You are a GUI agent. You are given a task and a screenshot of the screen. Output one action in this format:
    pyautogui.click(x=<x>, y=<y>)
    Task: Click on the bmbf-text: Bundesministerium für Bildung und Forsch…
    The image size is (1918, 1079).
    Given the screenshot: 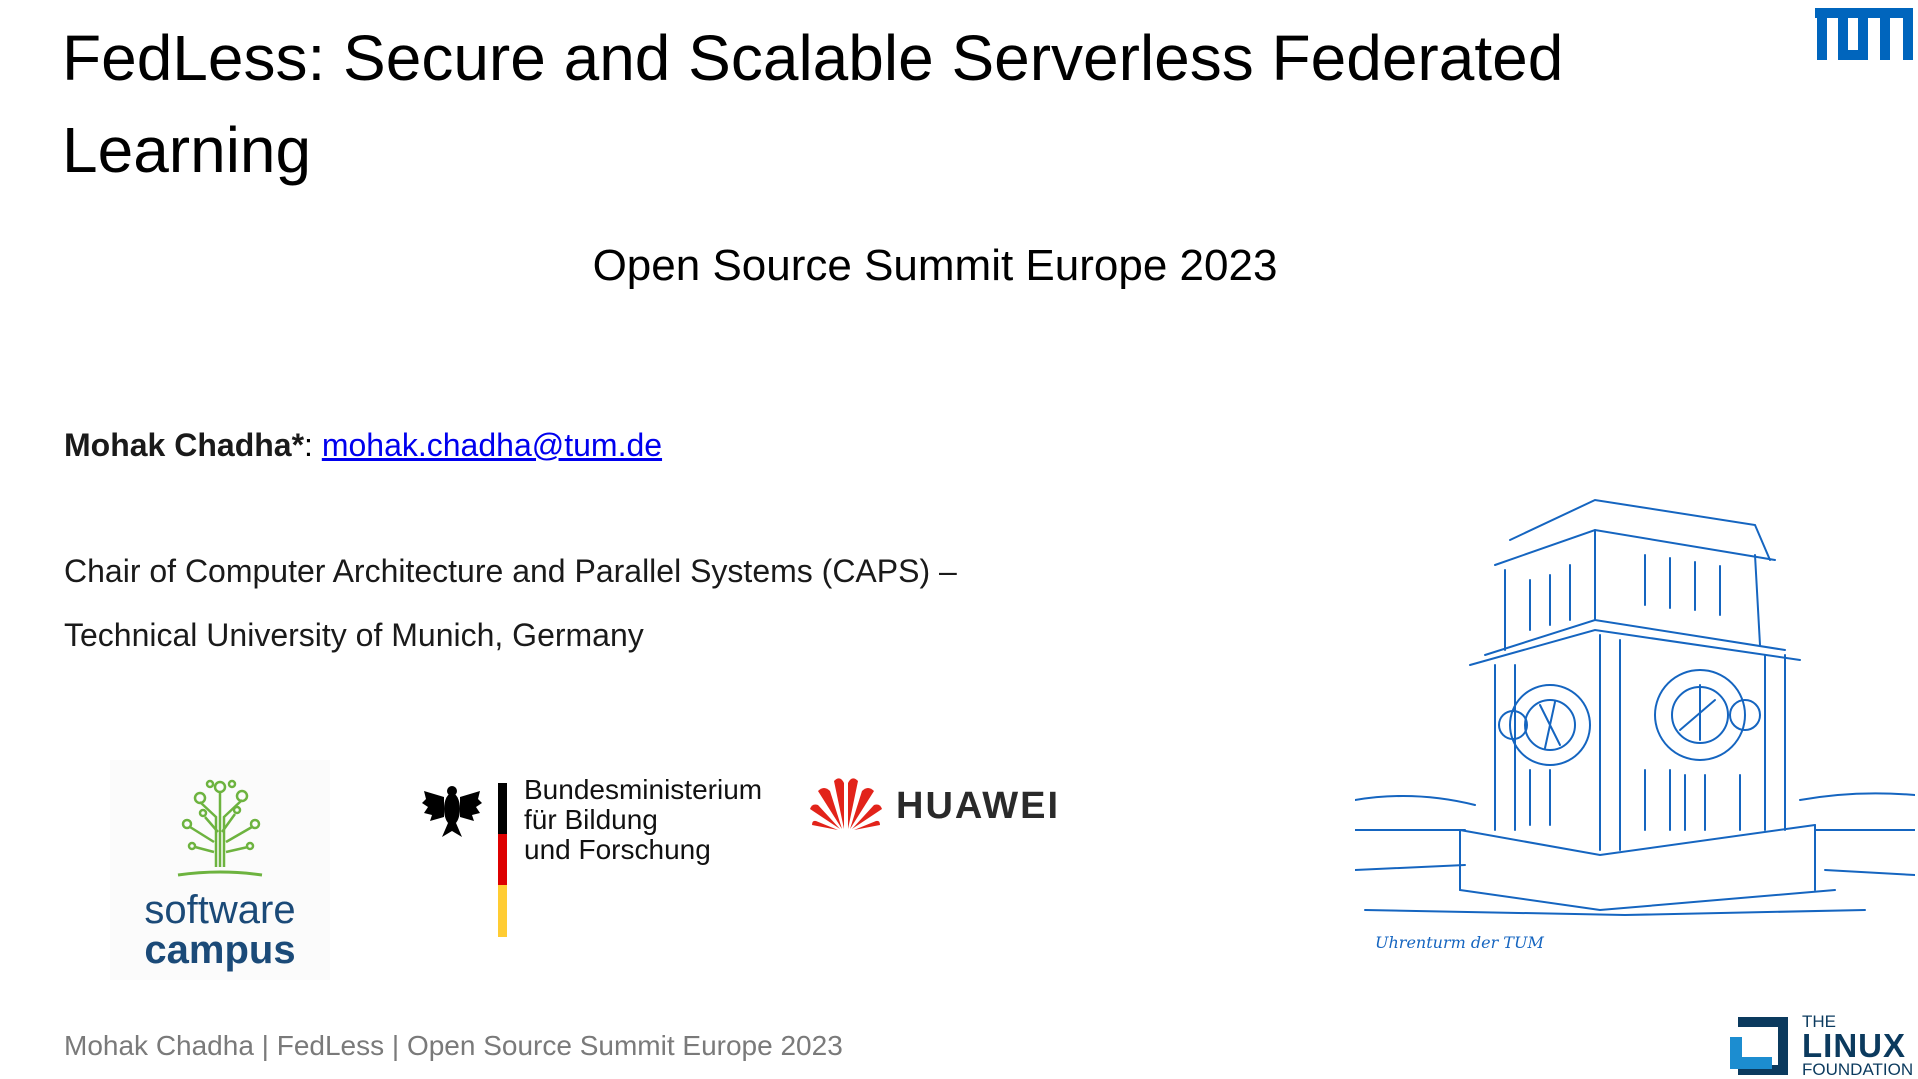 What is the action you would take?
    pyautogui.click(x=643, y=820)
    